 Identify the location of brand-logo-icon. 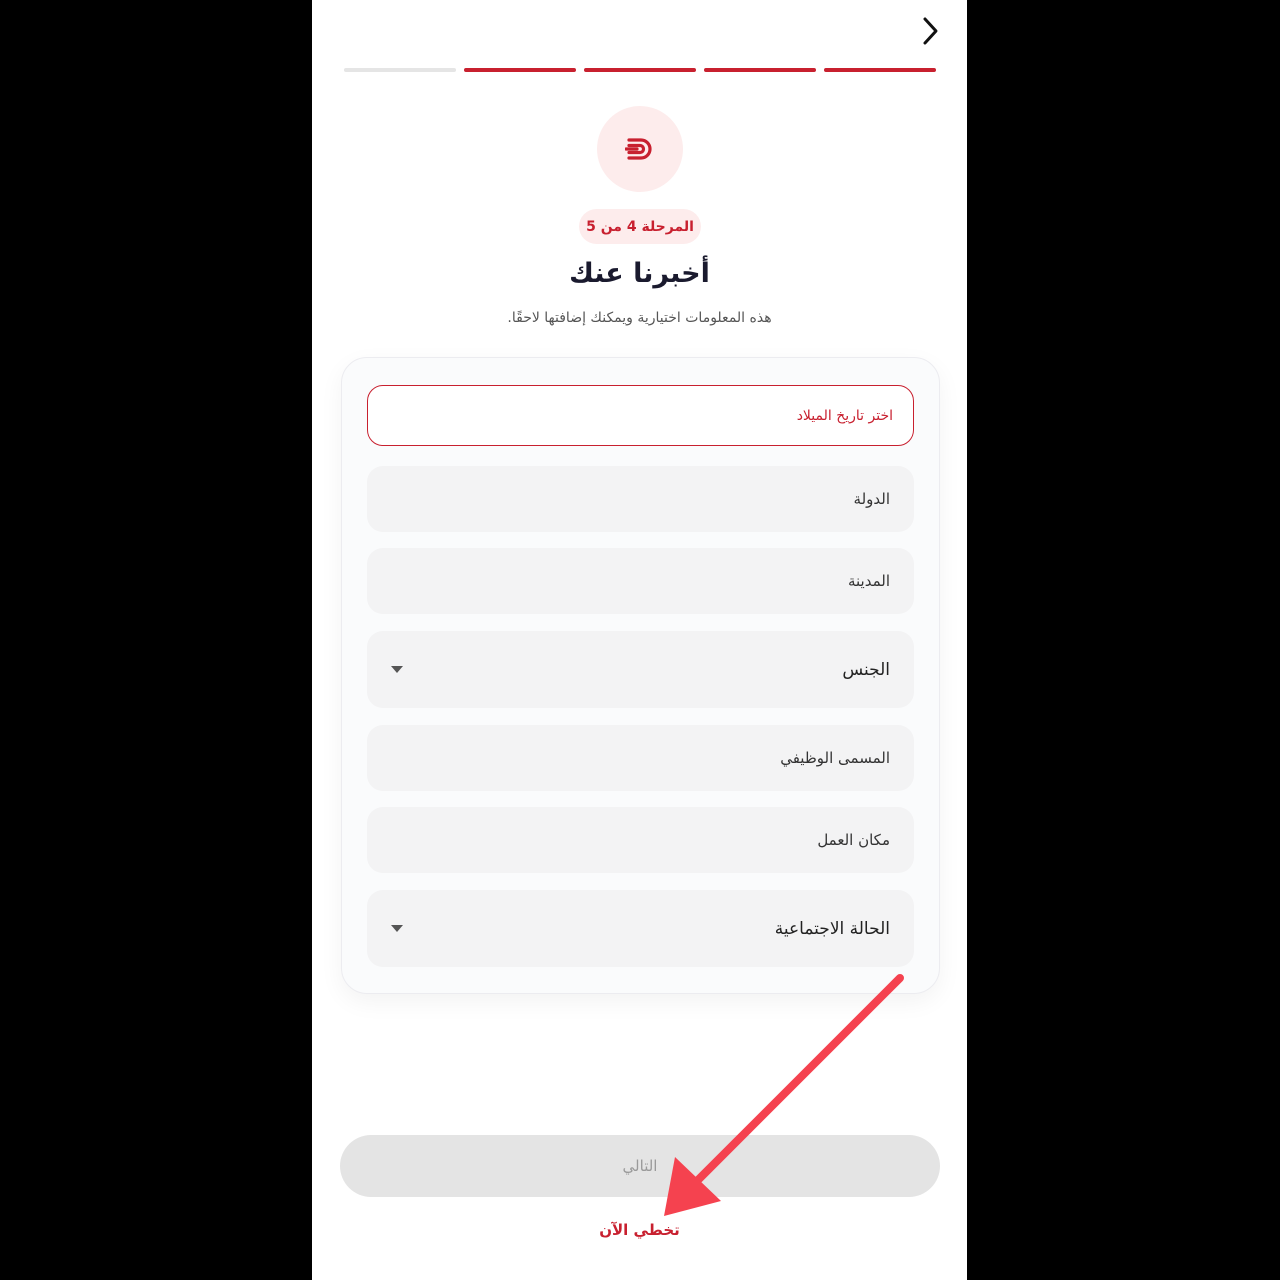
(638, 149).